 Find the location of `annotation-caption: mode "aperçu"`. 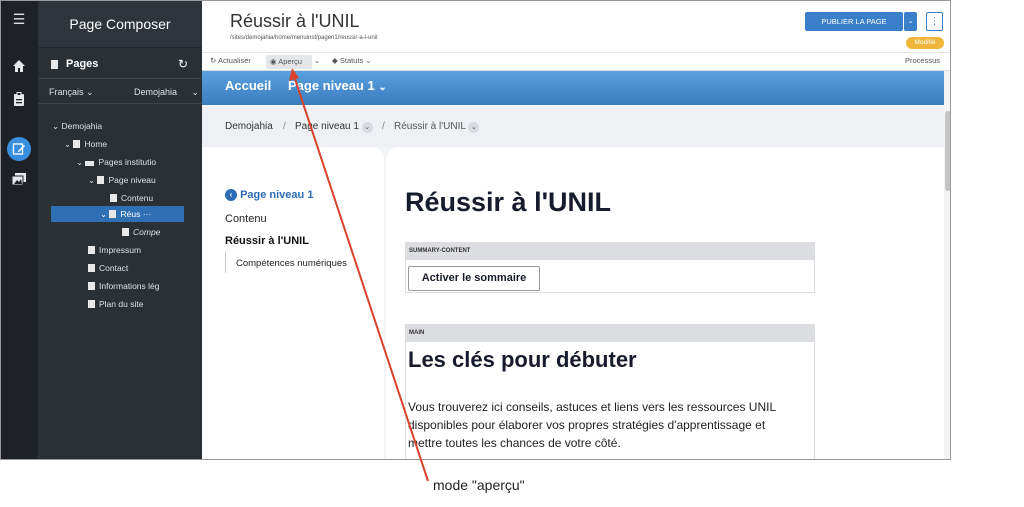

annotation-caption: mode "aperçu" is located at coordinates (479, 485).